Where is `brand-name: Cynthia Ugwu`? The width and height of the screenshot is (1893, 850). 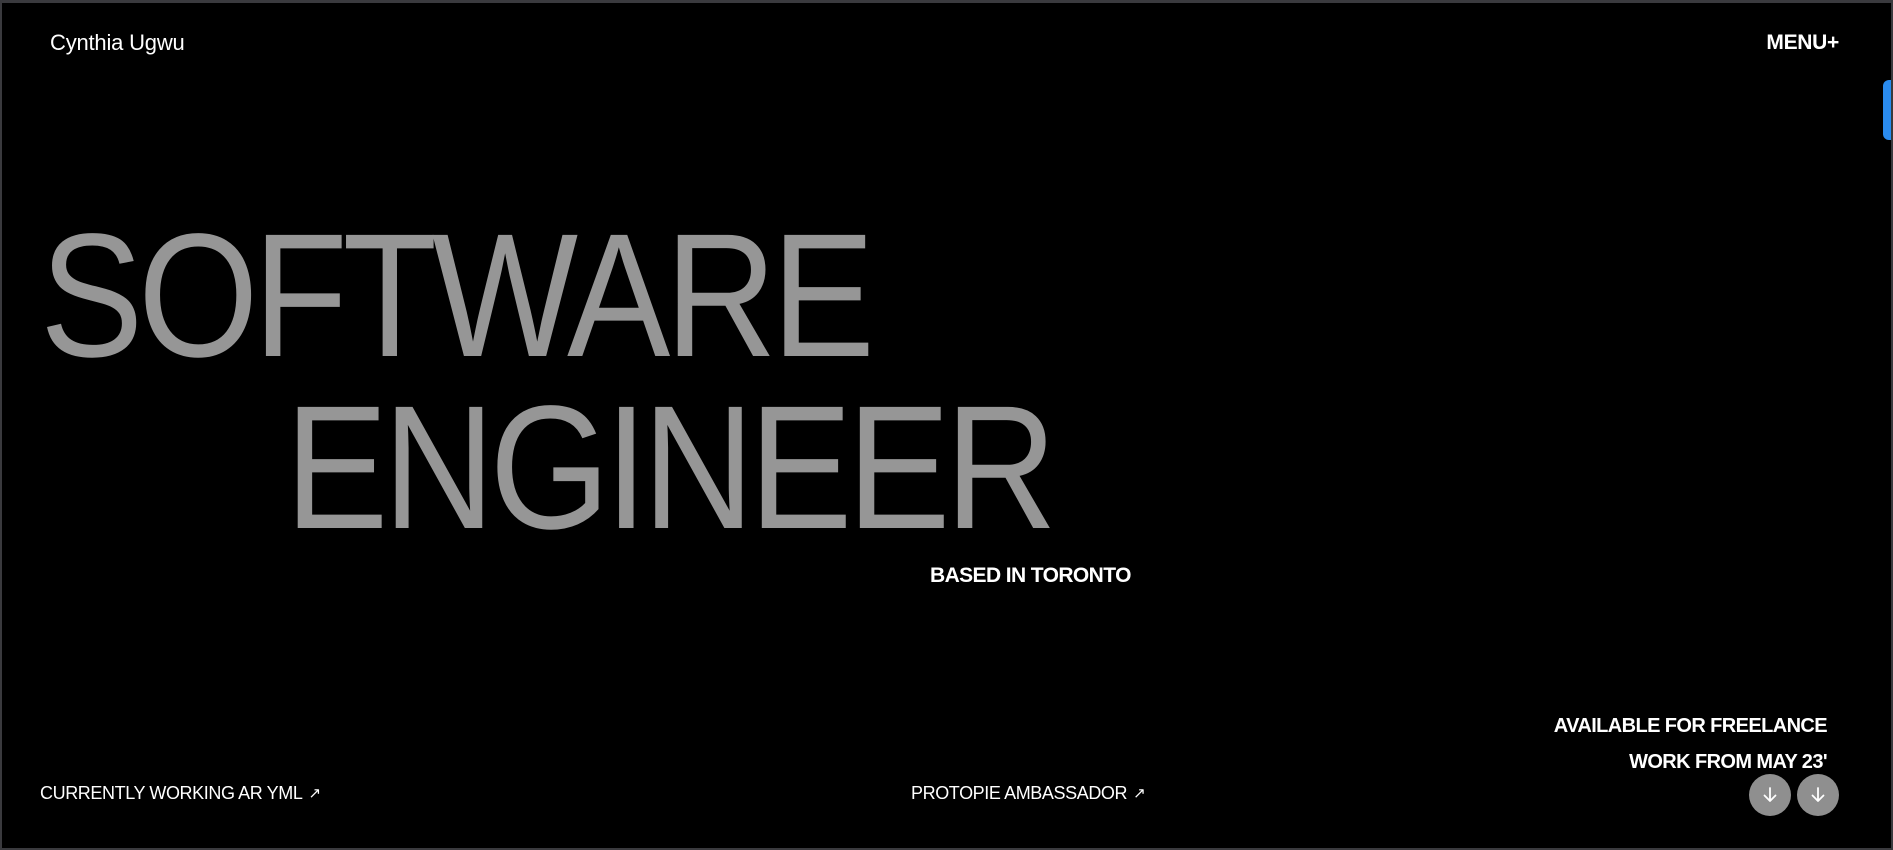 brand-name: Cynthia Ugwu is located at coordinates (117, 43).